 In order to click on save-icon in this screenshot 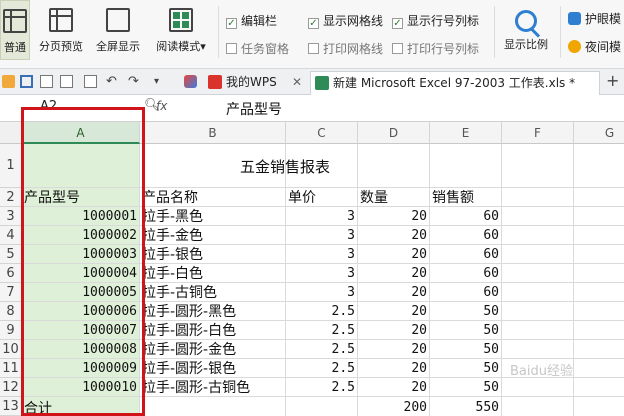, I will do `click(26, 81)`.